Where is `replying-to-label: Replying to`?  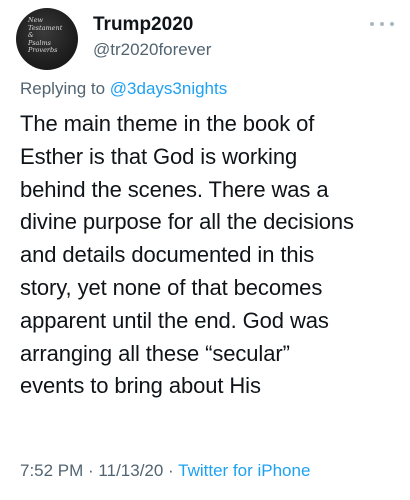
replying-to-label: Replying to is located at coordinates (63, 88).